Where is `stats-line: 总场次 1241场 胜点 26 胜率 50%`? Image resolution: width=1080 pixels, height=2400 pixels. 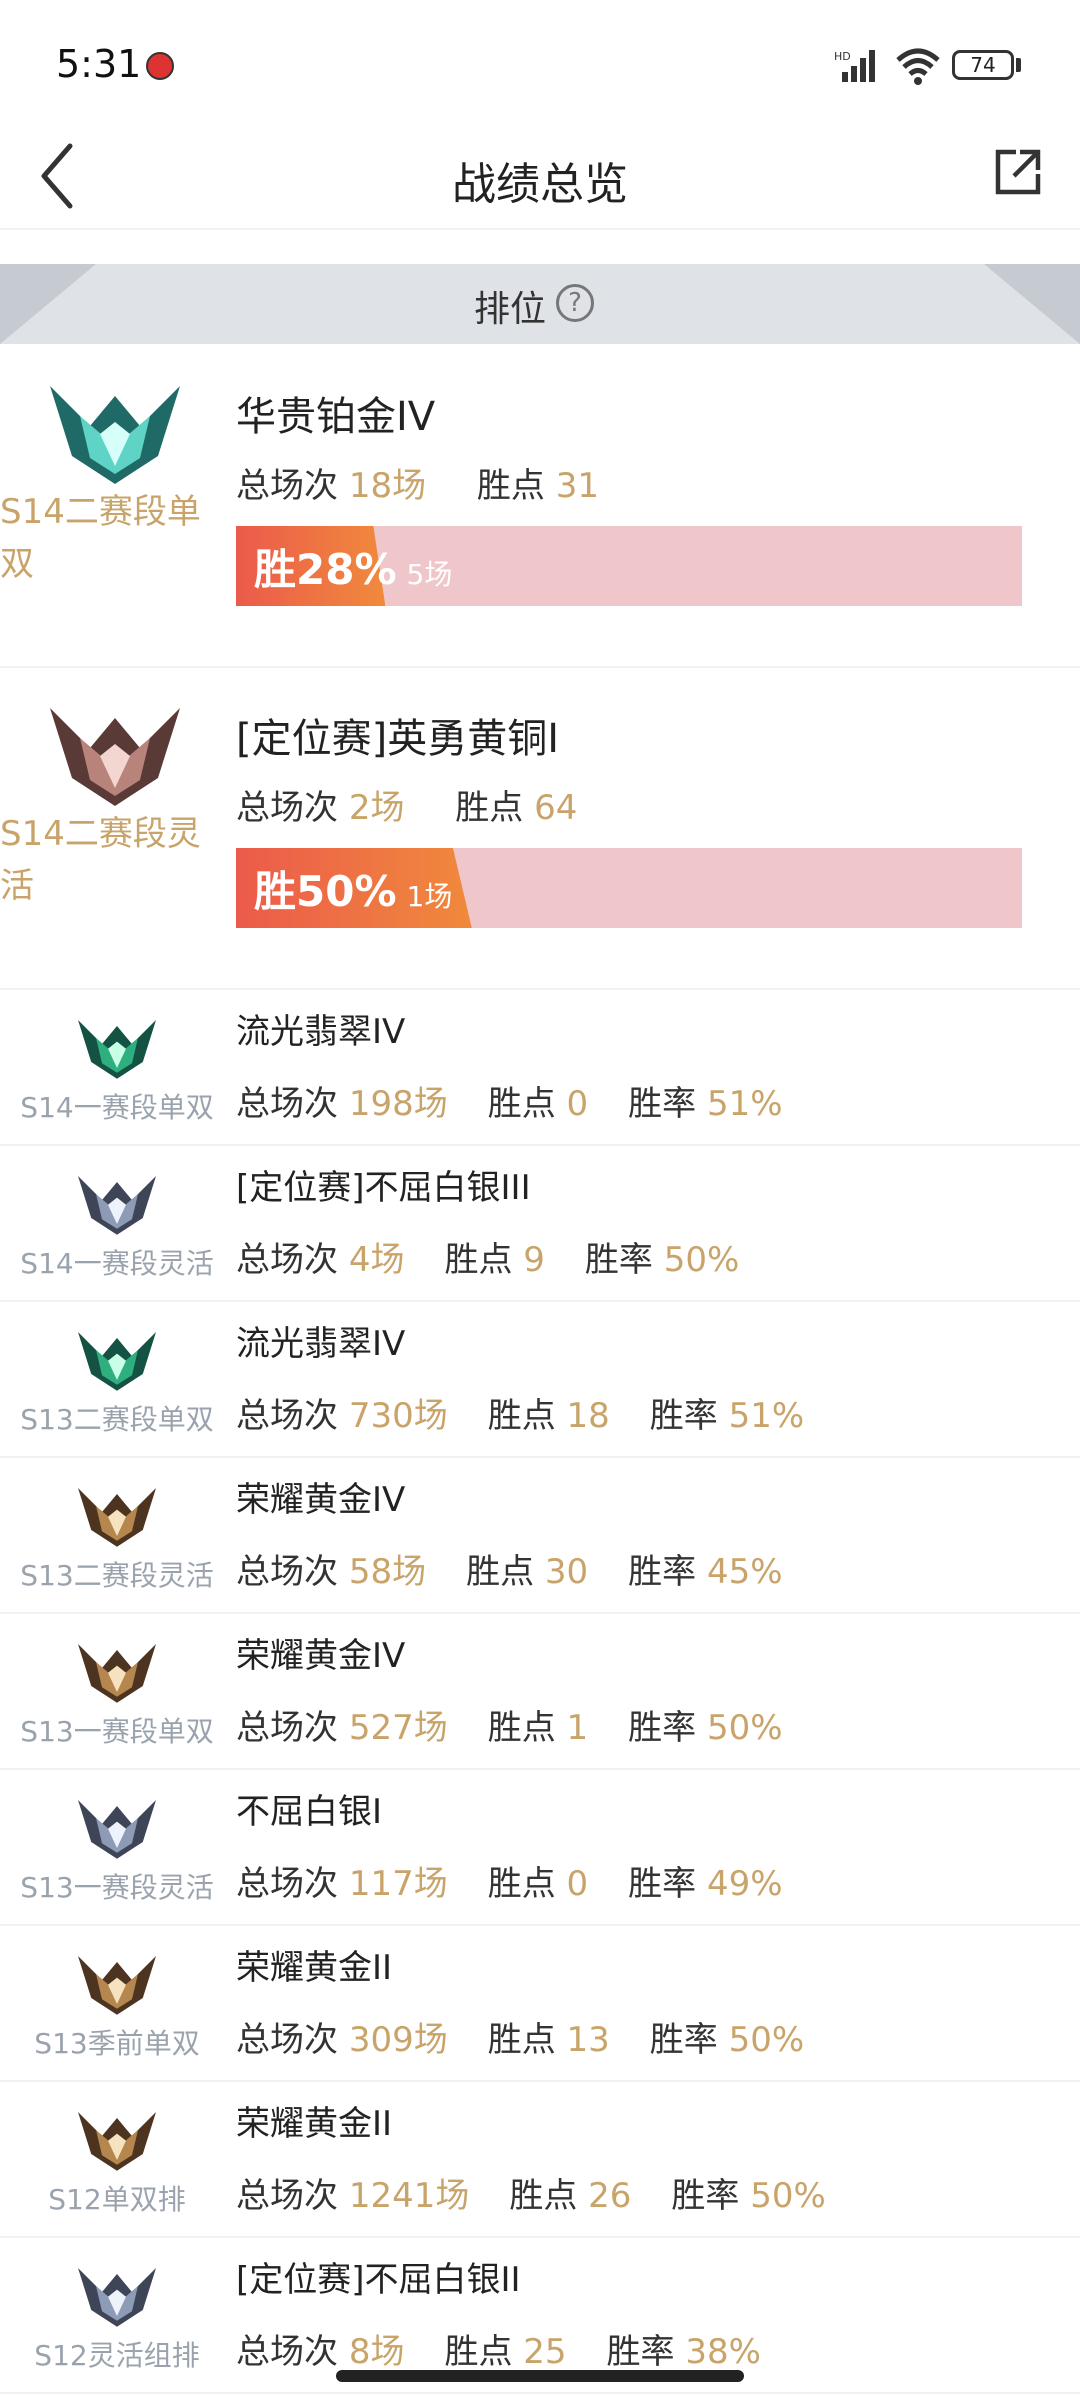
stats-line: 总场次 1241场 胜点 26 胜率 50% is located at coordinates (531, 2192).